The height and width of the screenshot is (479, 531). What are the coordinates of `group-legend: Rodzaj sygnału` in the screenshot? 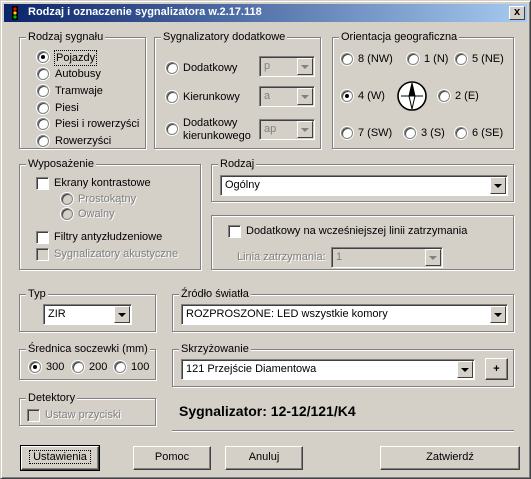 It's located at (66, 37).